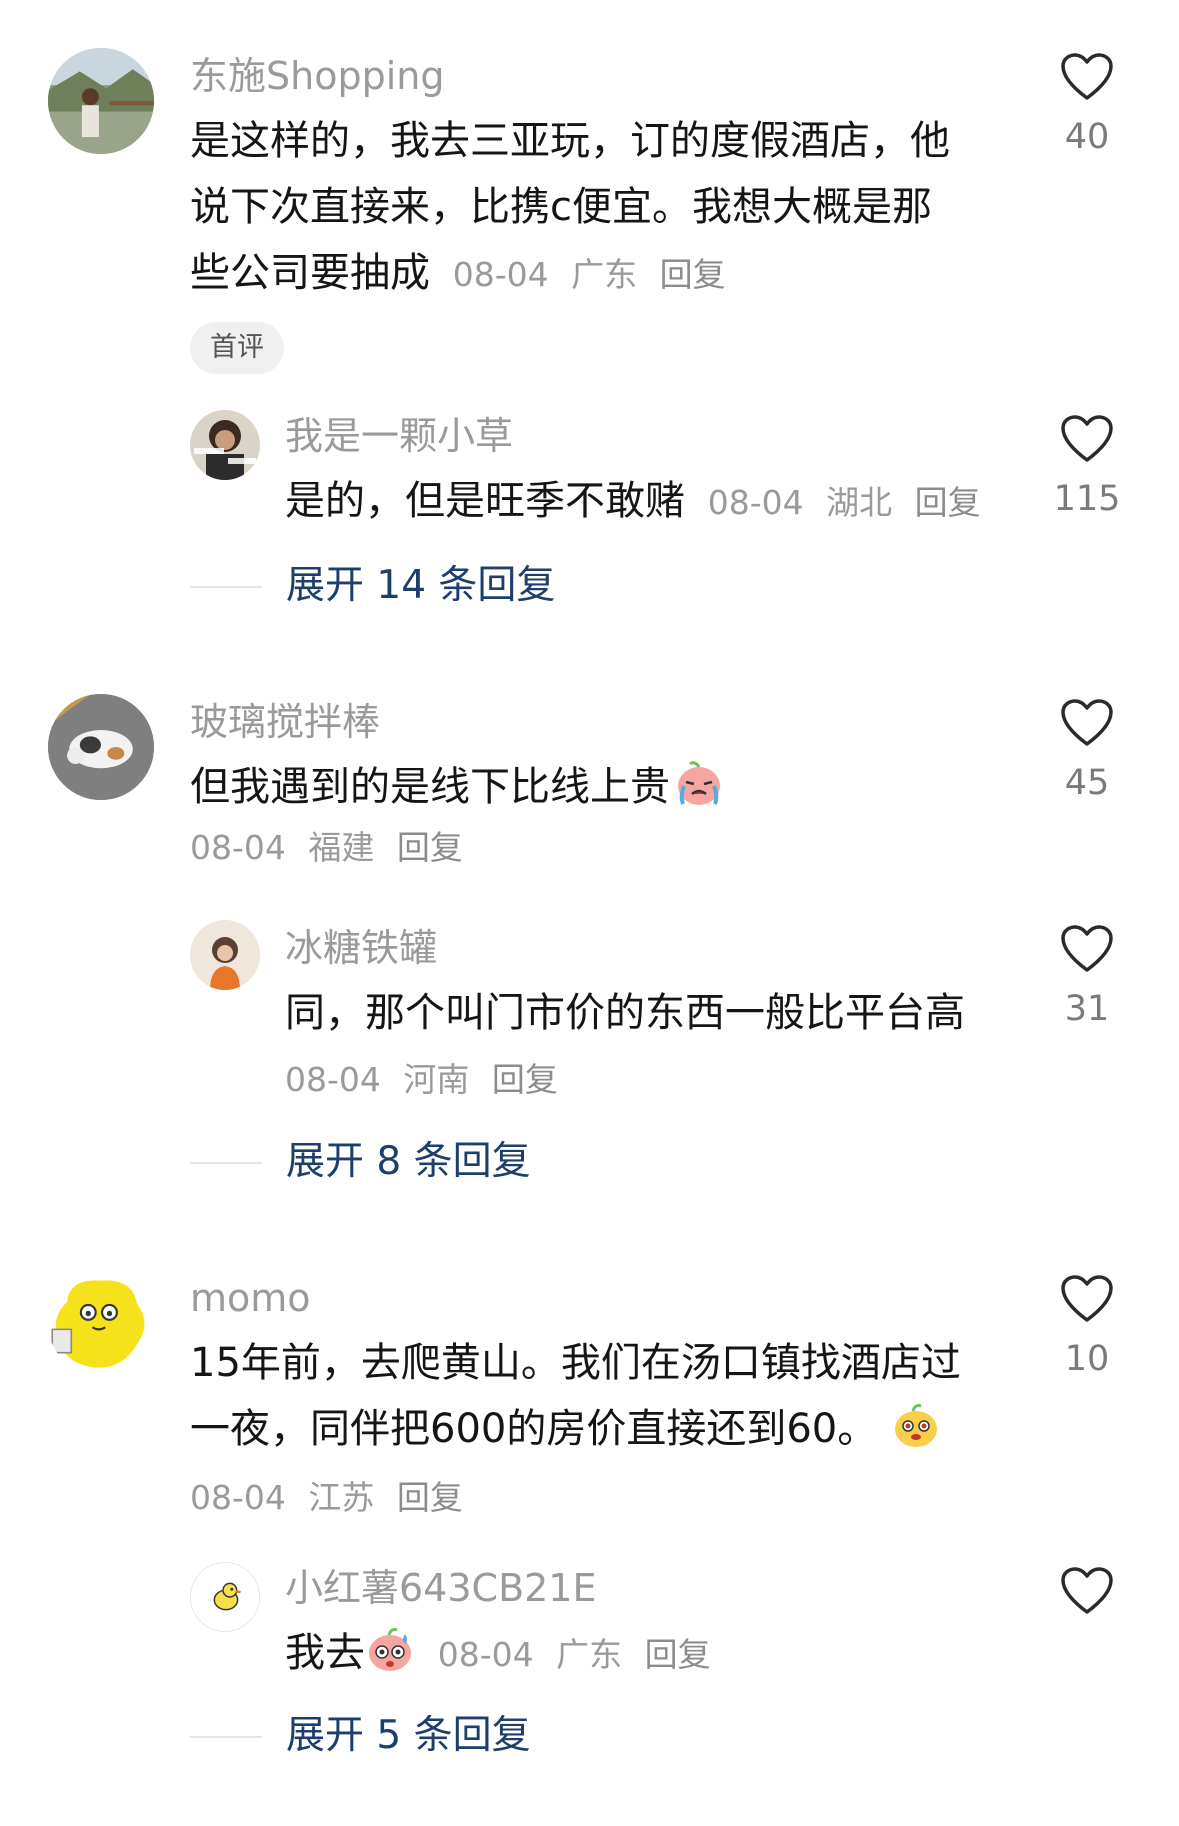  What do you see at coordinates (1087, 467) in the screenshot?
I see `like-button: 115` at bounding box center [1087, 467].